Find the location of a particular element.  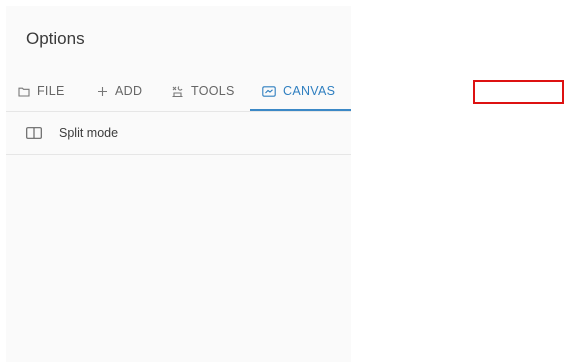

tab-tools: TOOLS is located at coordinates (203, 91).